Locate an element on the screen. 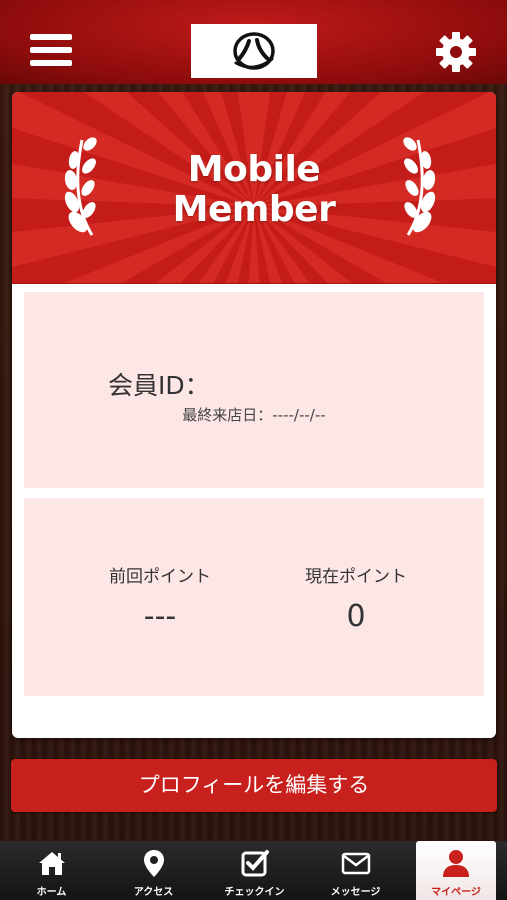  last-visit-date: 最終来店日：----/--/-- is located at coordinates (254, 415).